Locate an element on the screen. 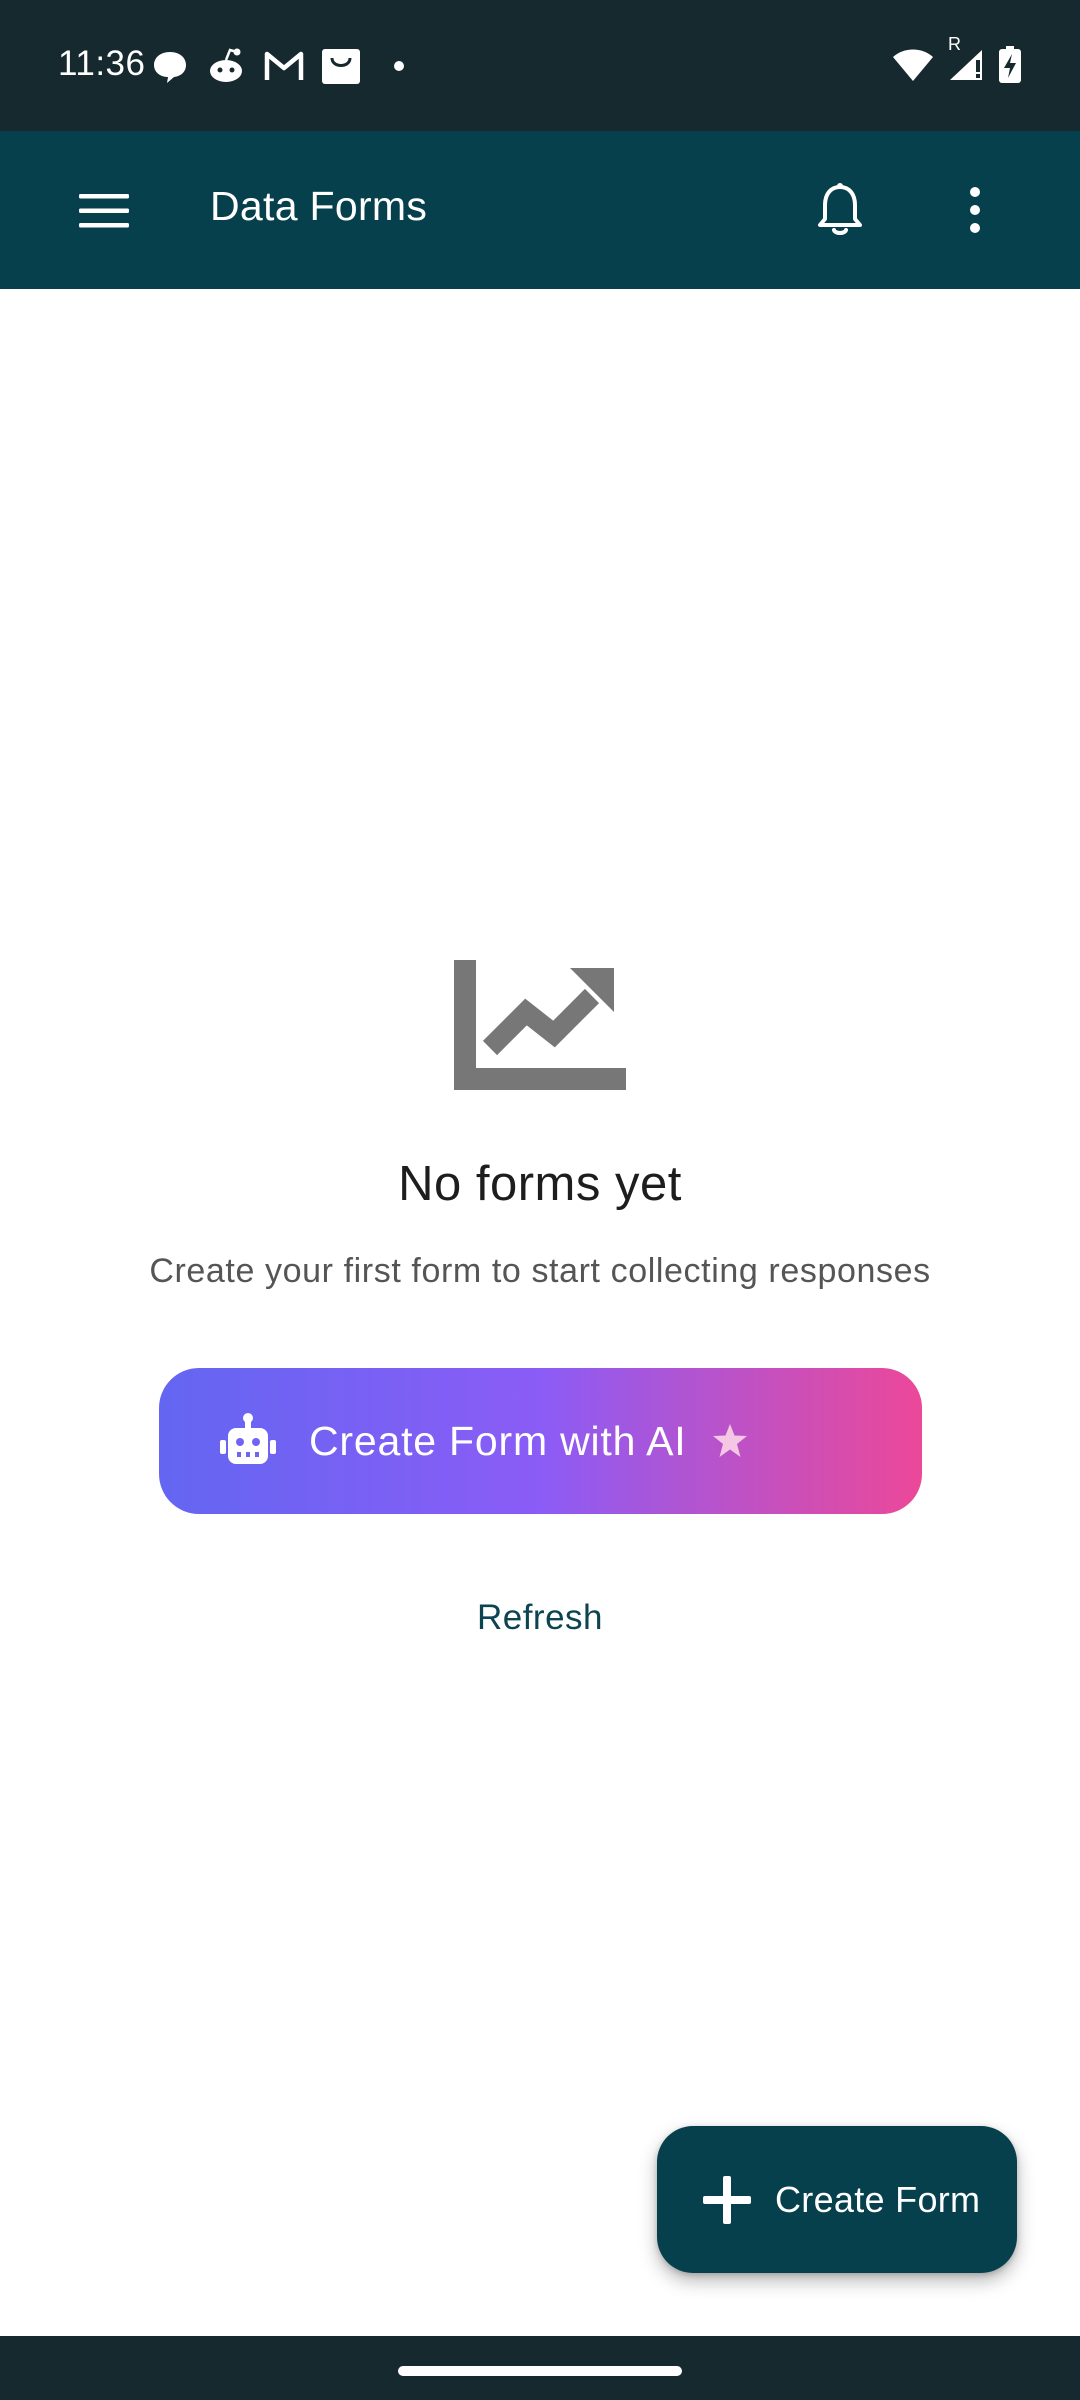 Image resolution: width=1080 pixels, height=2400 pixels. shopping-bag-icon is located at coordinates (341, 66).